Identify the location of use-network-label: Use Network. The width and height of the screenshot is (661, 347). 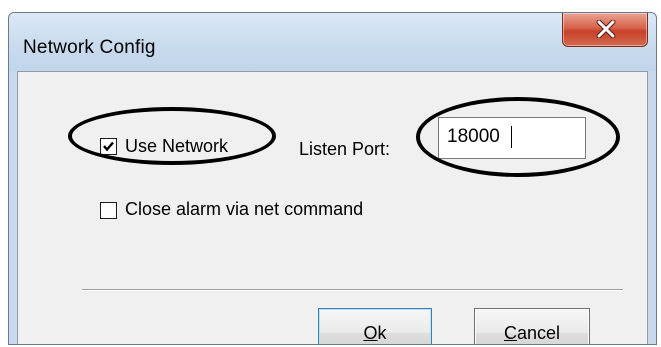
(176, 146).